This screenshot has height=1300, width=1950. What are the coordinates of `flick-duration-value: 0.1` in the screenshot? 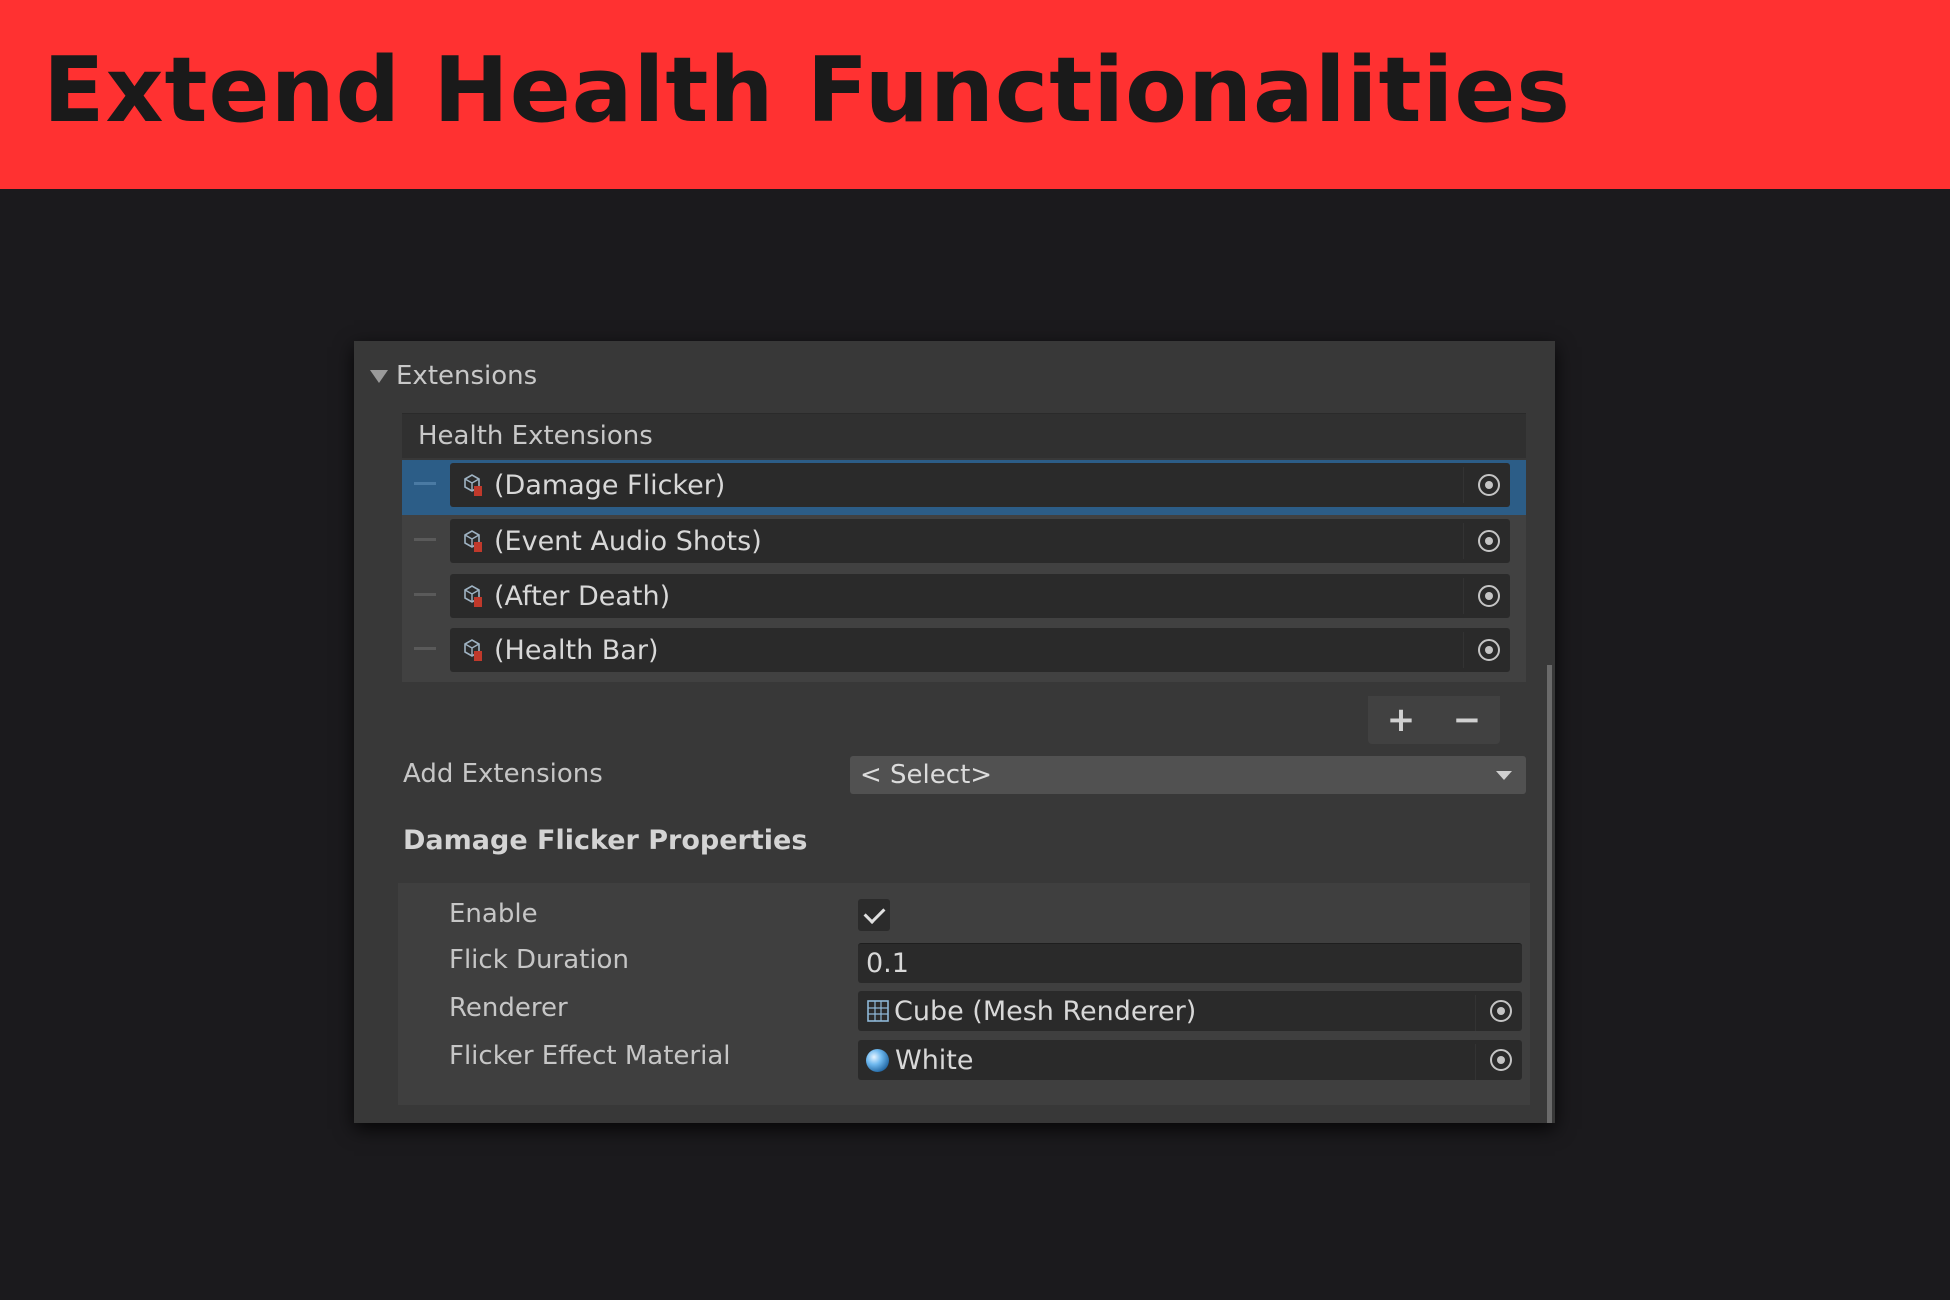 It's located at (887, 963).